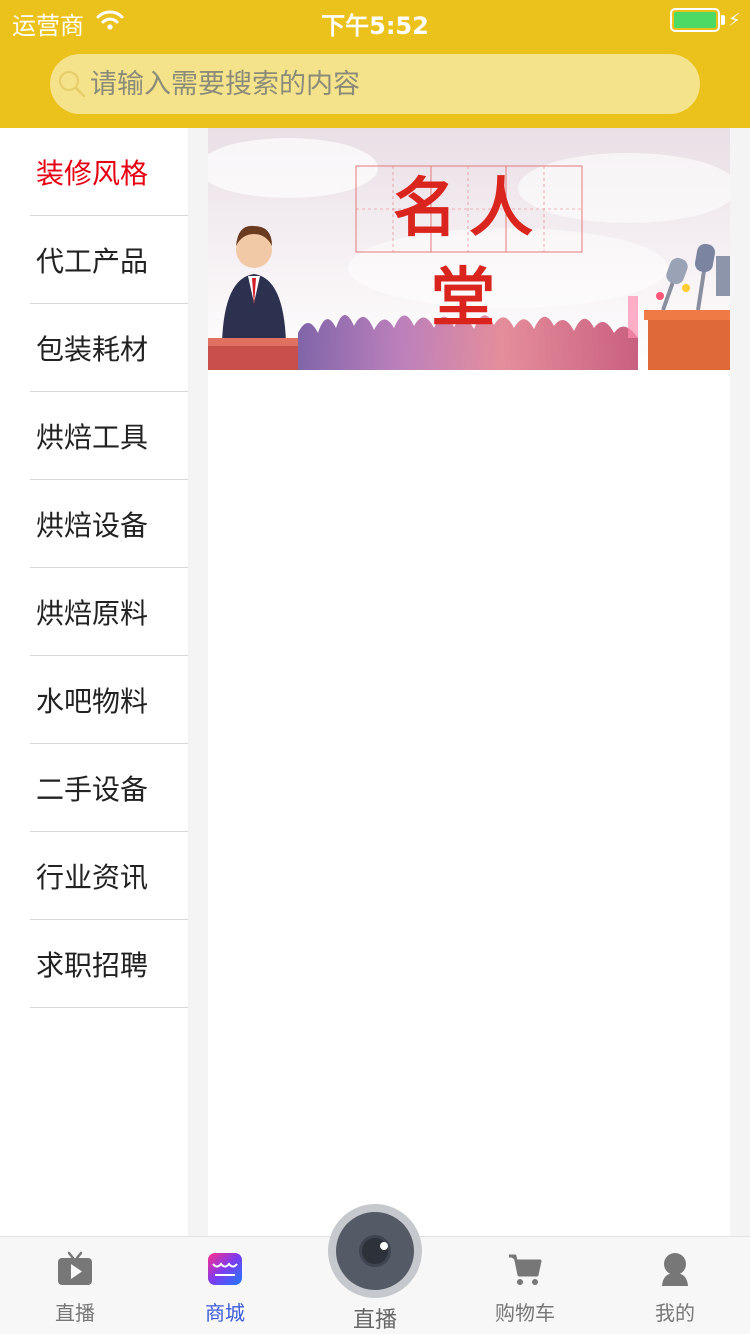  I want to click on sidebar-item-baking-ingredients: 烘焙原料, so click(109, 612).